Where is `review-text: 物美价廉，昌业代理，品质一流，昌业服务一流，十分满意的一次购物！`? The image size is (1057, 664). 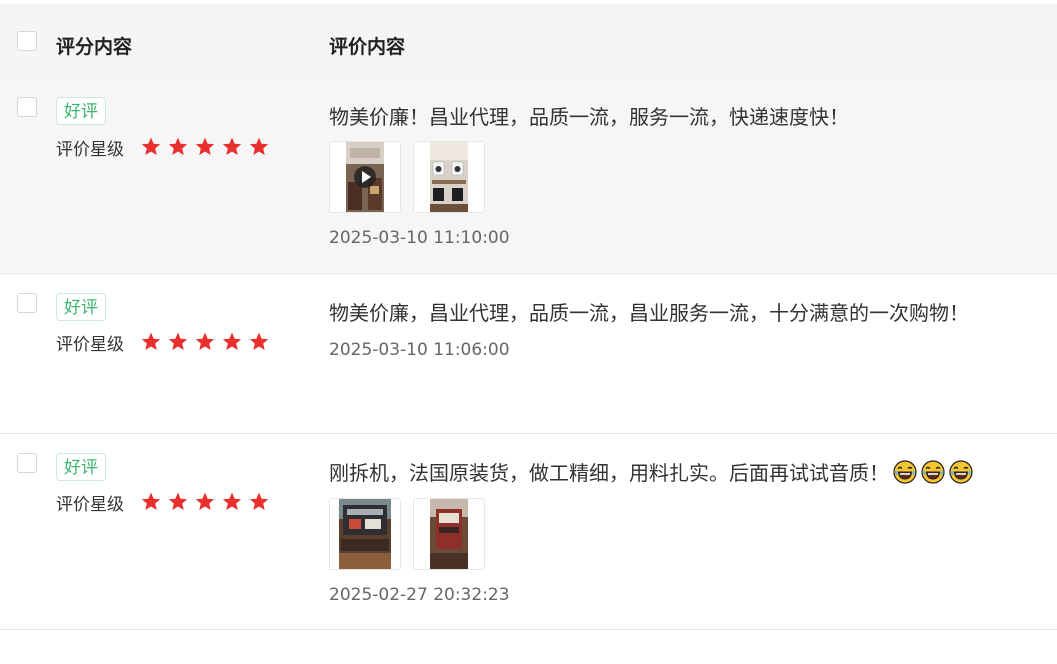 review-text: 物美价廉，昌业代理，品质一流，昌业服务一流，十分满意的一次购物！ is located at coordinates (649, 313).